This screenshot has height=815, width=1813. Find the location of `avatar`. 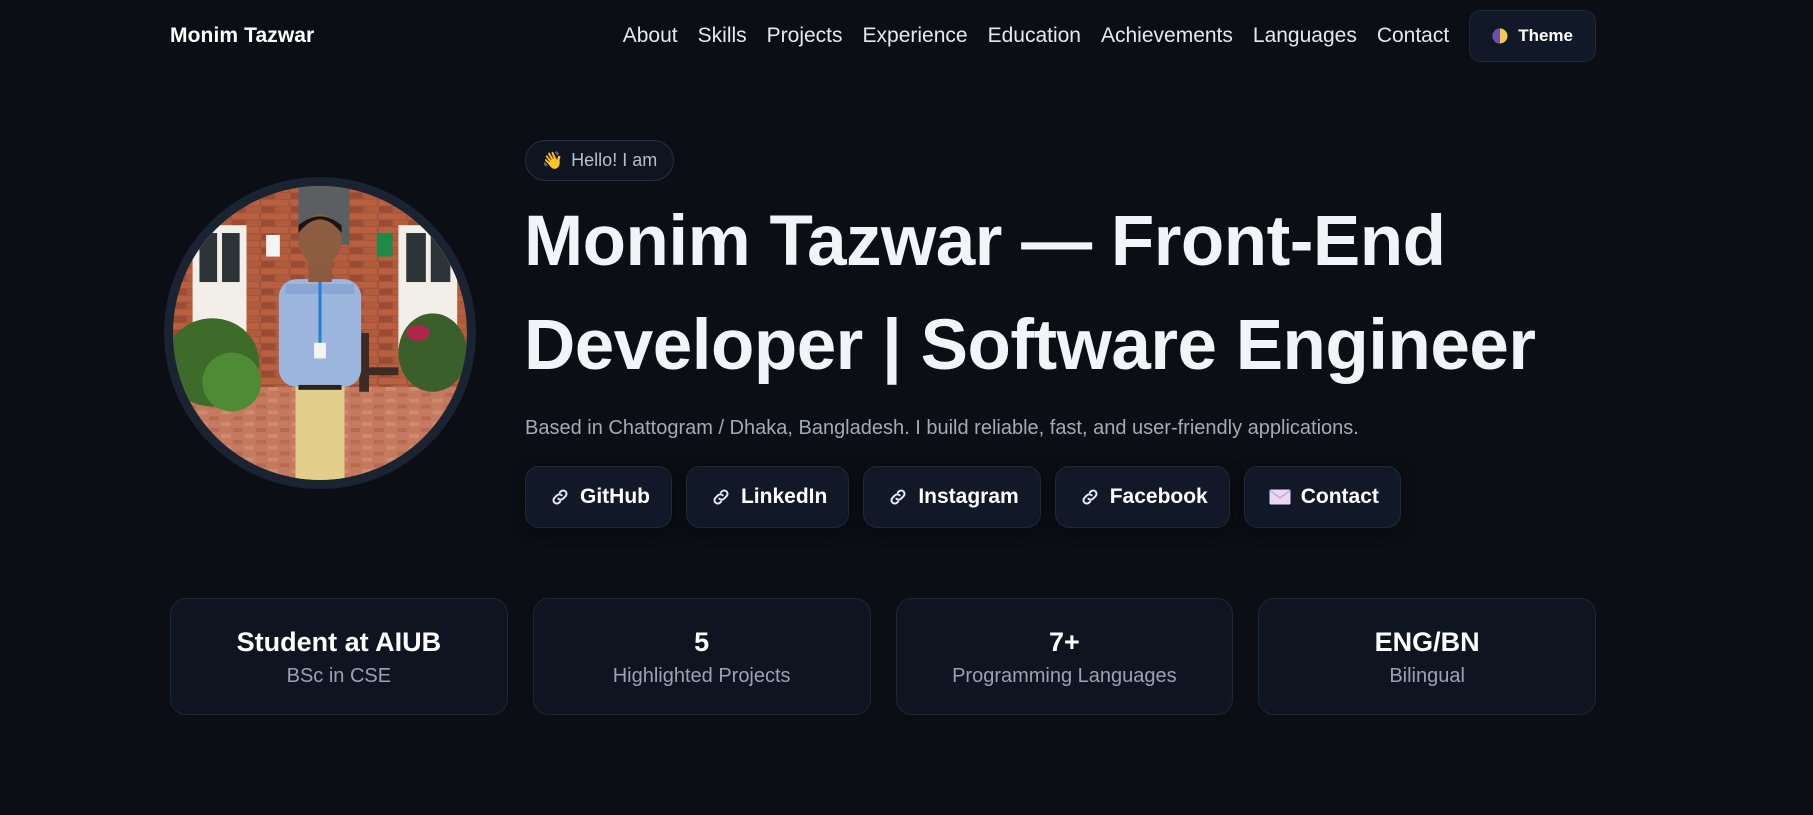

avatar is located at coordinates (320, 333).